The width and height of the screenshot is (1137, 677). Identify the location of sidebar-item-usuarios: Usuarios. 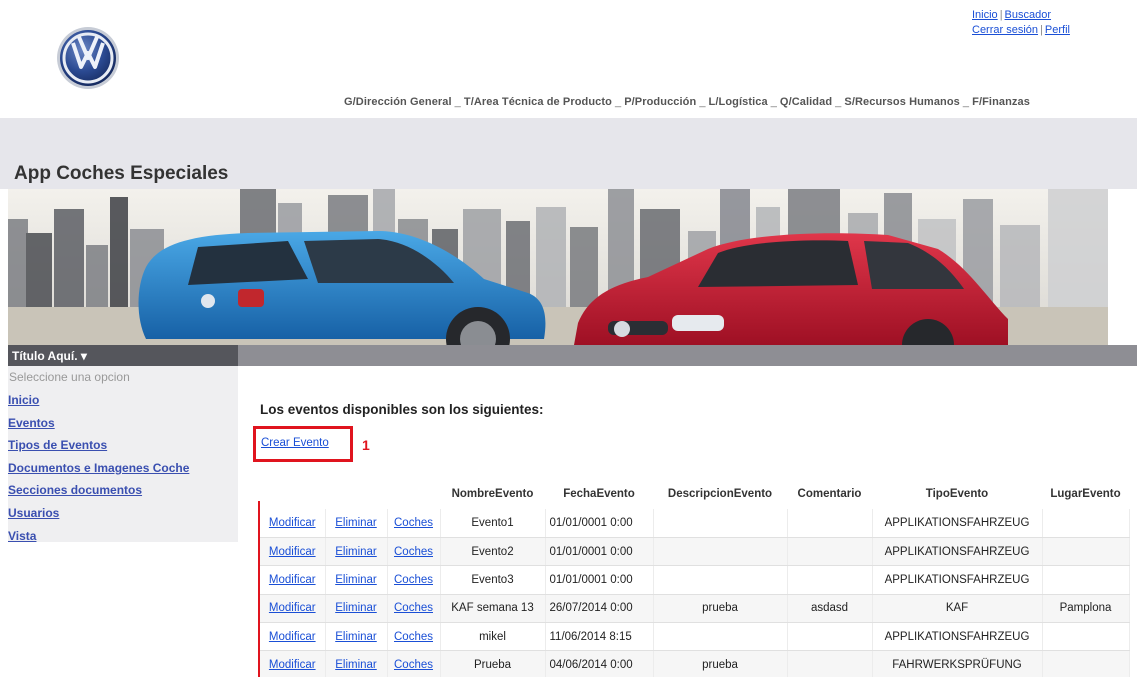
(123, 513).